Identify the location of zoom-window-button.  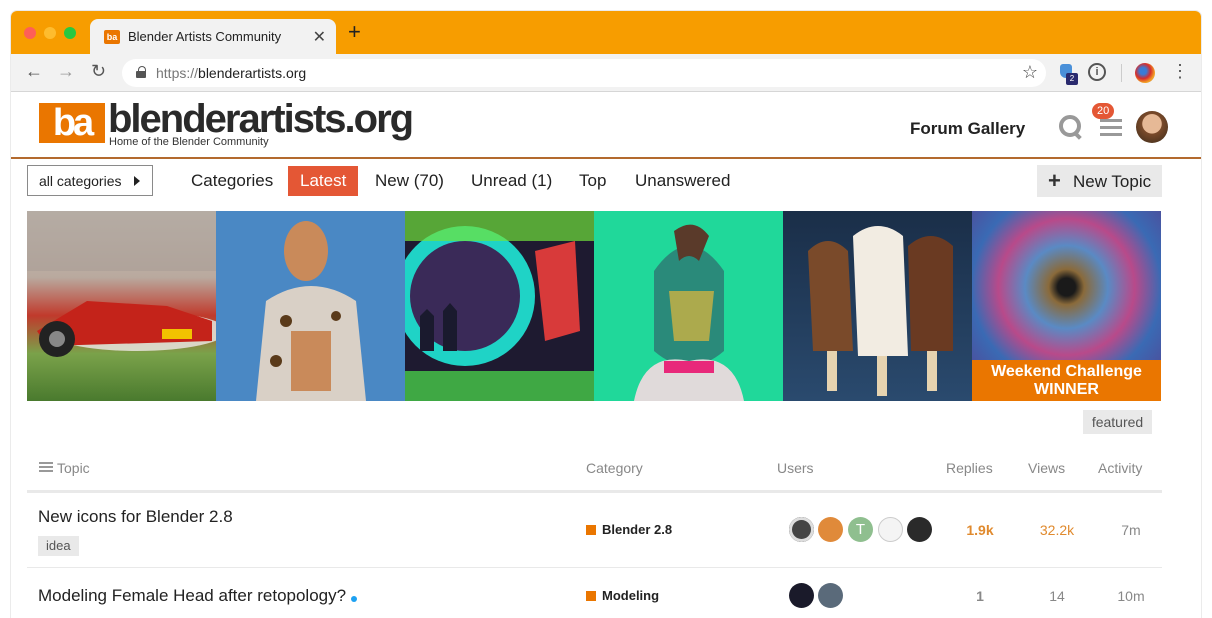
(70, 33).